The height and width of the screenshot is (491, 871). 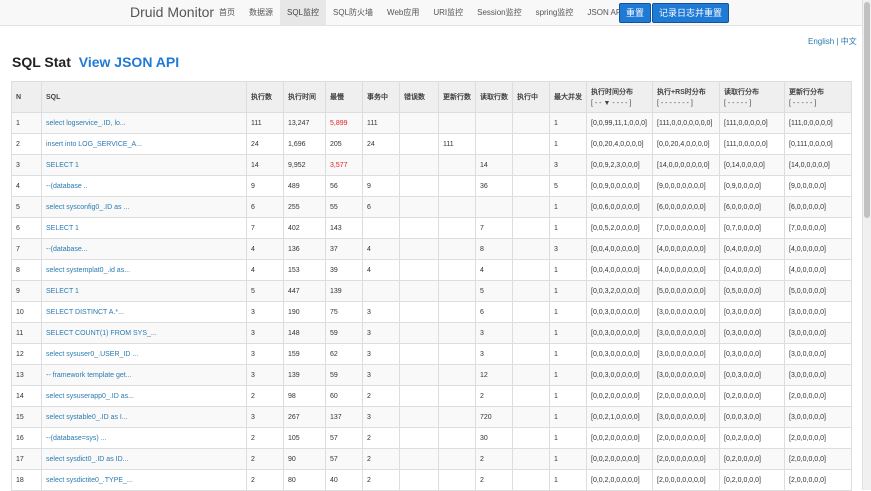 I want to click on cell-n: 4, so click(x=26, y=186).